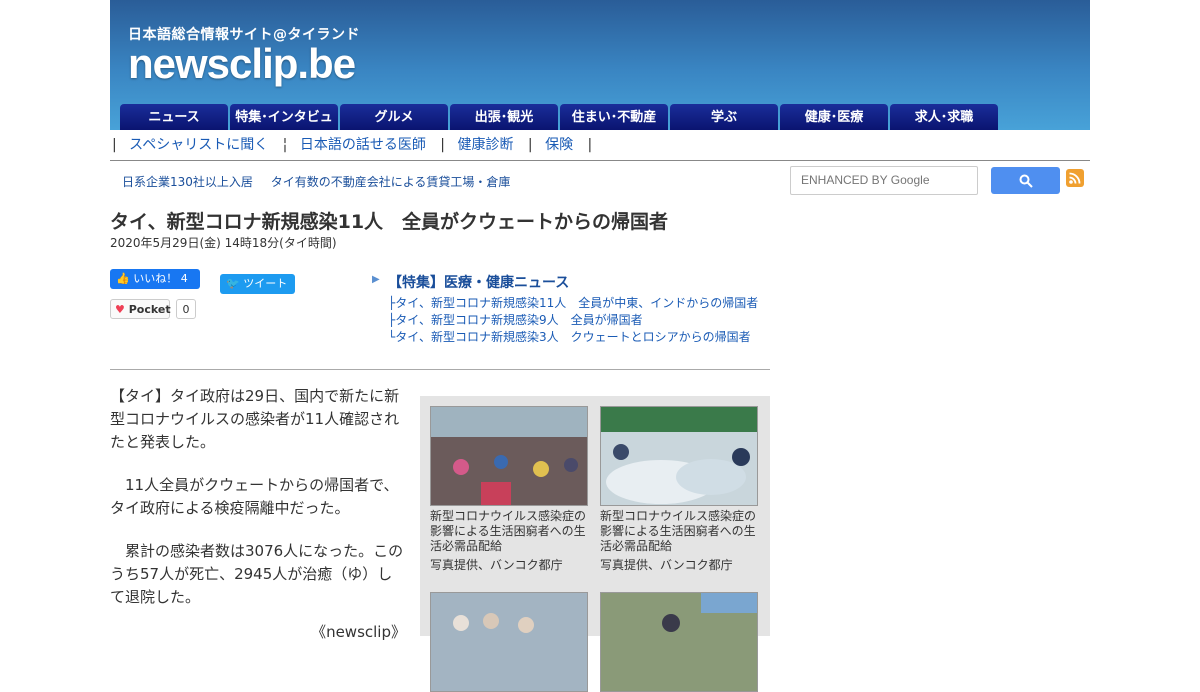  I want to click on article-date: 2020年5月29日(金) 14時18分(タイ時間), so click(223, 243).